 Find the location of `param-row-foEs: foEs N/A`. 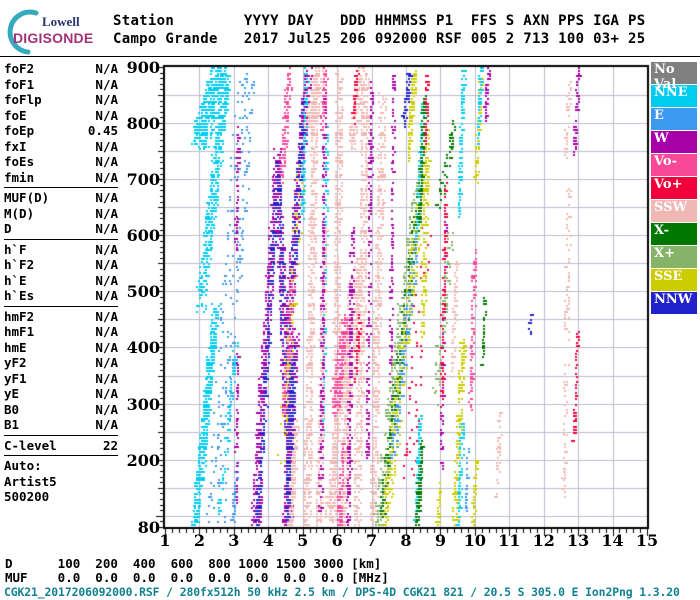

param-row-foEs: foEs N/A is located at coordinates (61, 162).